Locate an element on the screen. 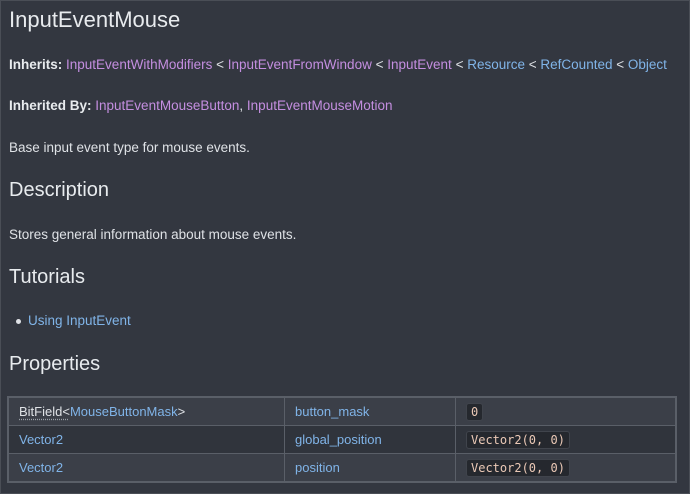 The image size is (690, 494). property-link-global-position: global_position is located at coordinates (338, 439).